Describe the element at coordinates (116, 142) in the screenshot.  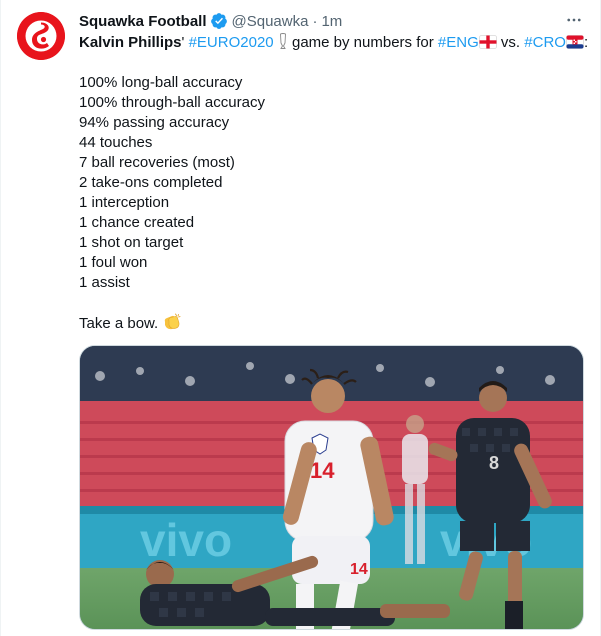
I see `stat-line: 44 touches` at that location.